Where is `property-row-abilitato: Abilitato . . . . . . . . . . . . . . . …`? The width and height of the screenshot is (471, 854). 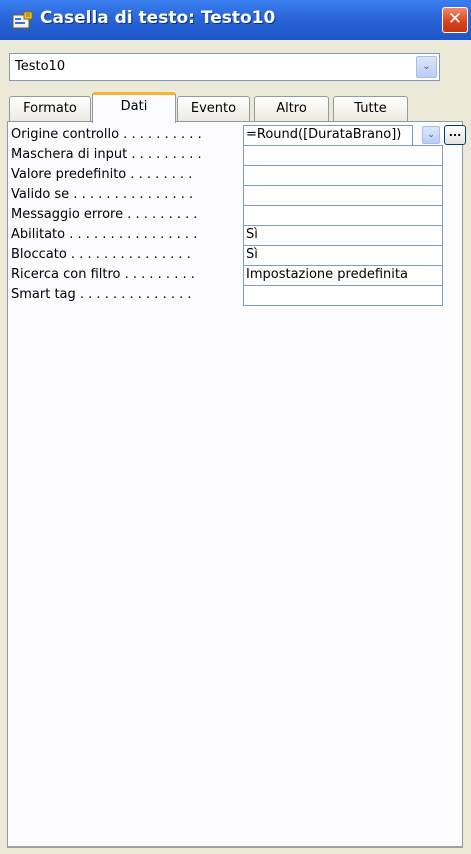 property-row-abilitato: Abilitato . . . . . . . . . . . . . . . … is located at coordinates (226, 235).